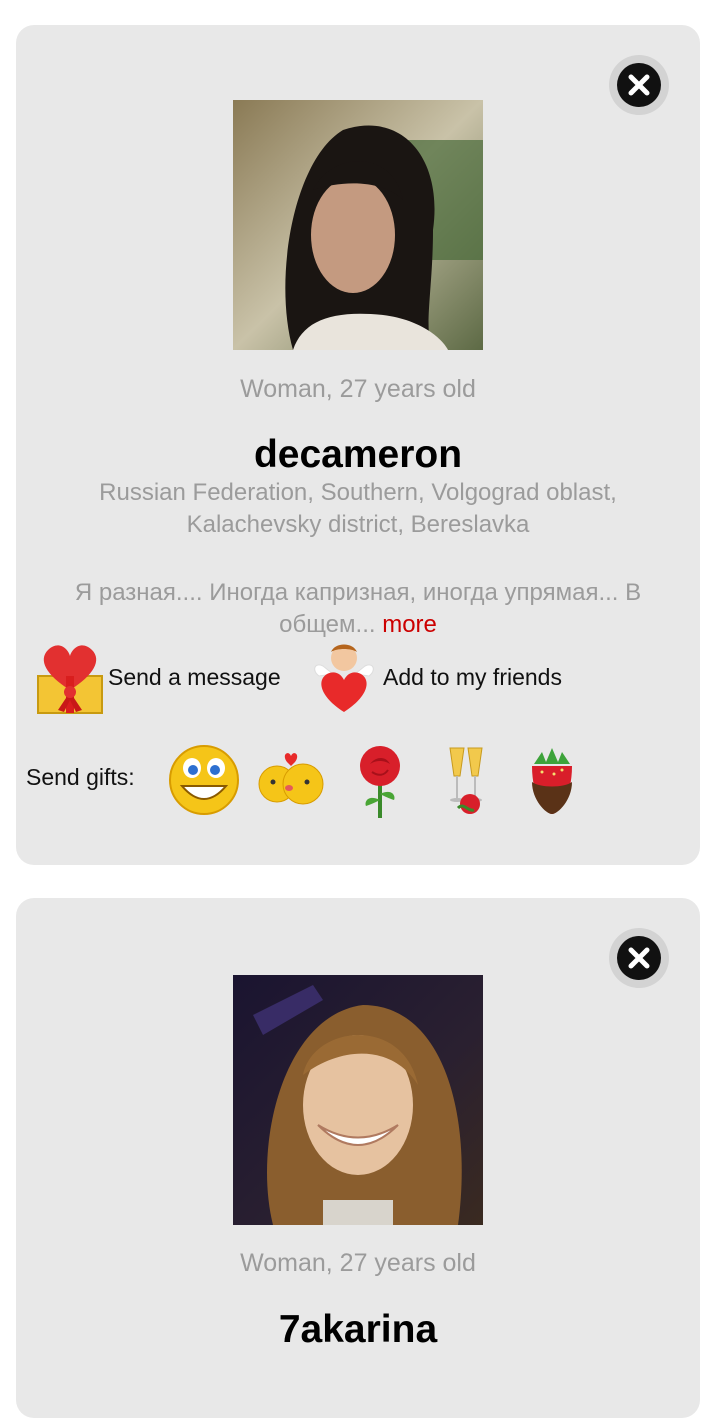 The width and height of the screenshot is (720, 1418). What do you see at coordinates (409, 624) in the screenshot?
I see `more-link: more` at bounding box center [409, 624].